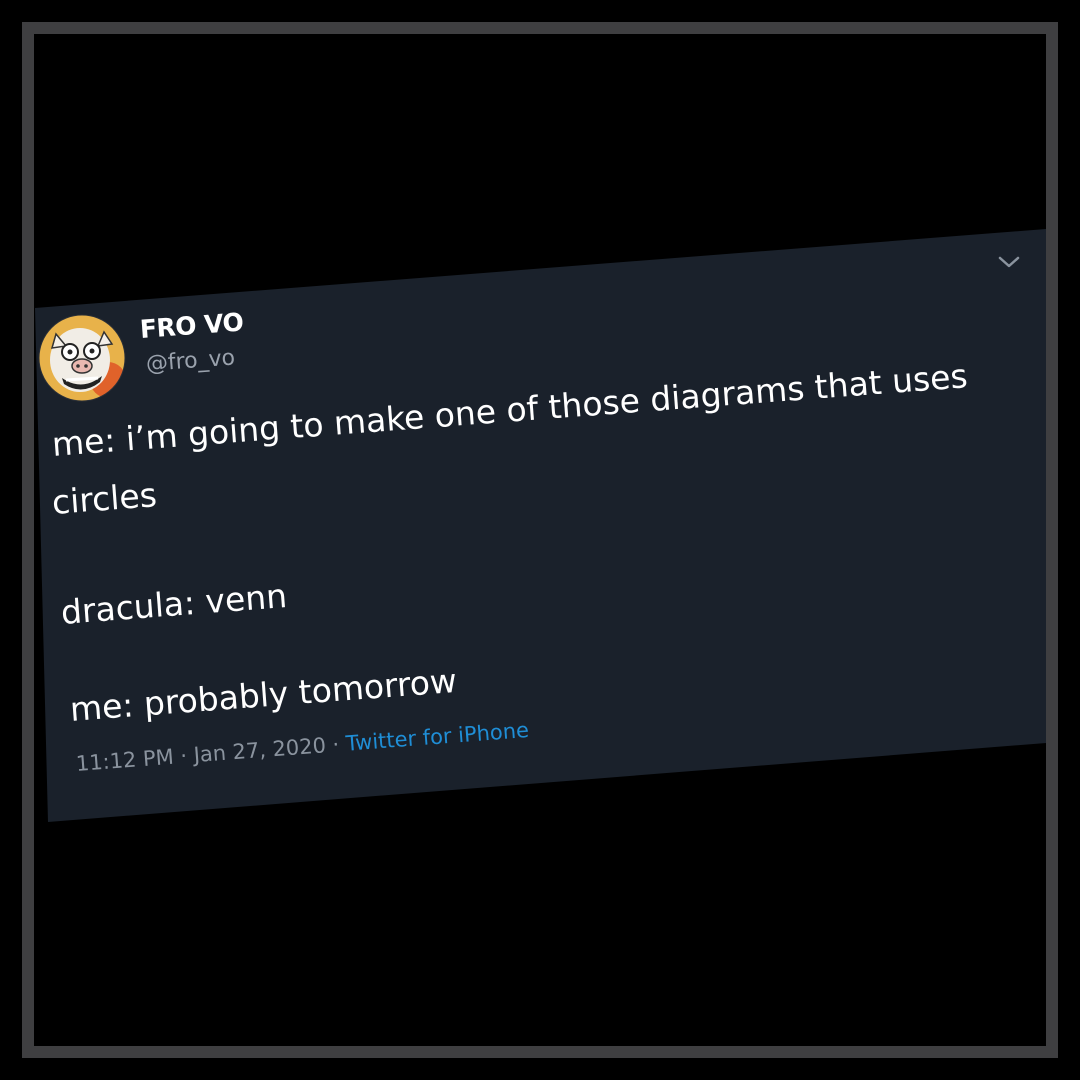  What do you see at coordinates (1009, 262) in the screenshot?
I see `chevron-down-icon` at bounding box center [1009, 262].